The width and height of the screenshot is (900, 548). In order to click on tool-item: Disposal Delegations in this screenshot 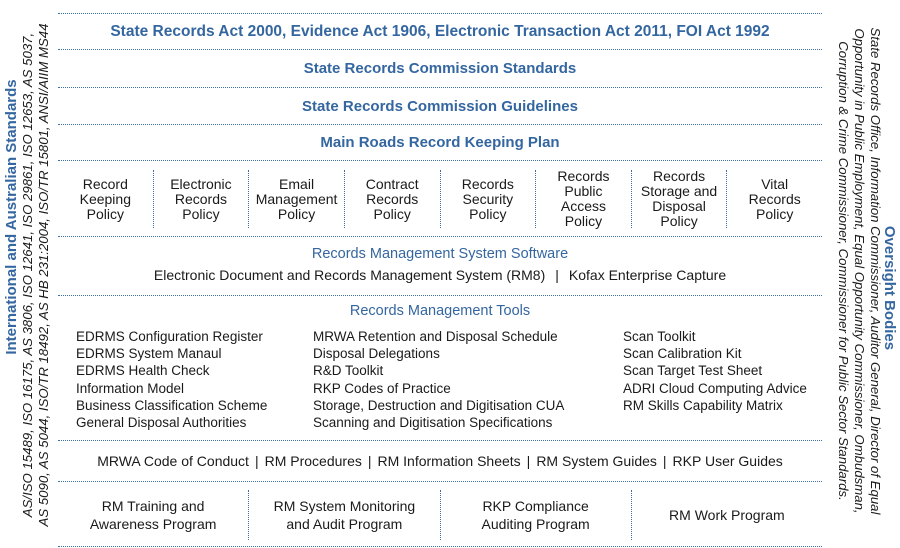, I will do `click(376, 354)`.